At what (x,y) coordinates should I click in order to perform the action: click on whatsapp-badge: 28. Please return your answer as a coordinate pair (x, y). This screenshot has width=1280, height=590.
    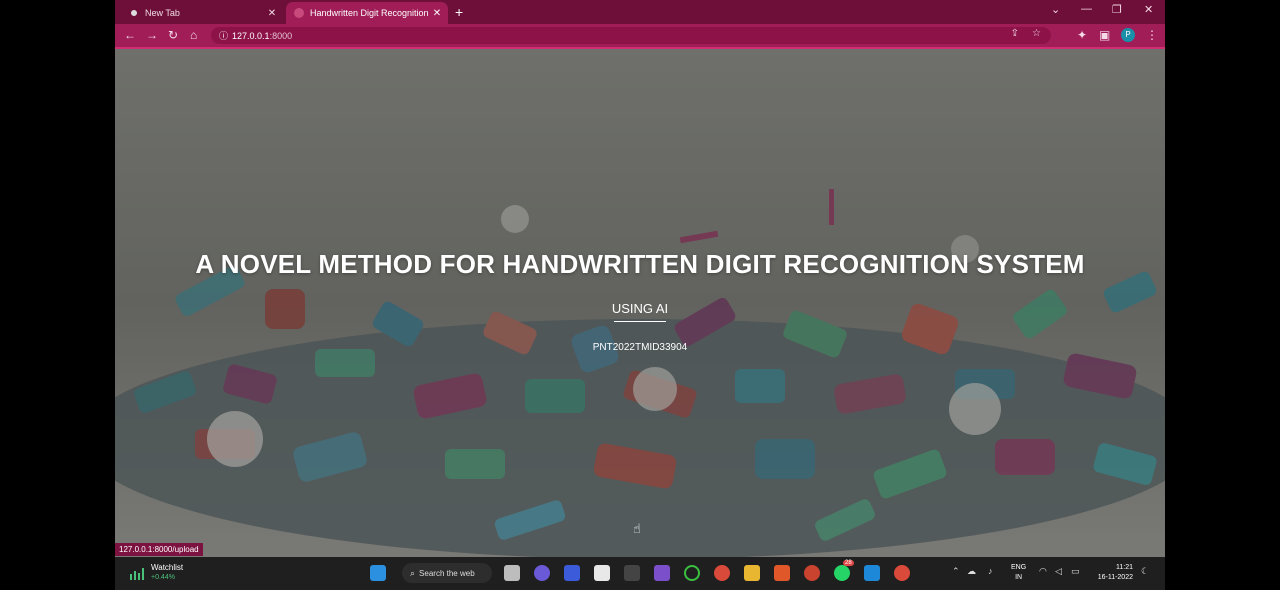
    Looking at the image, I should click on (848, 563).